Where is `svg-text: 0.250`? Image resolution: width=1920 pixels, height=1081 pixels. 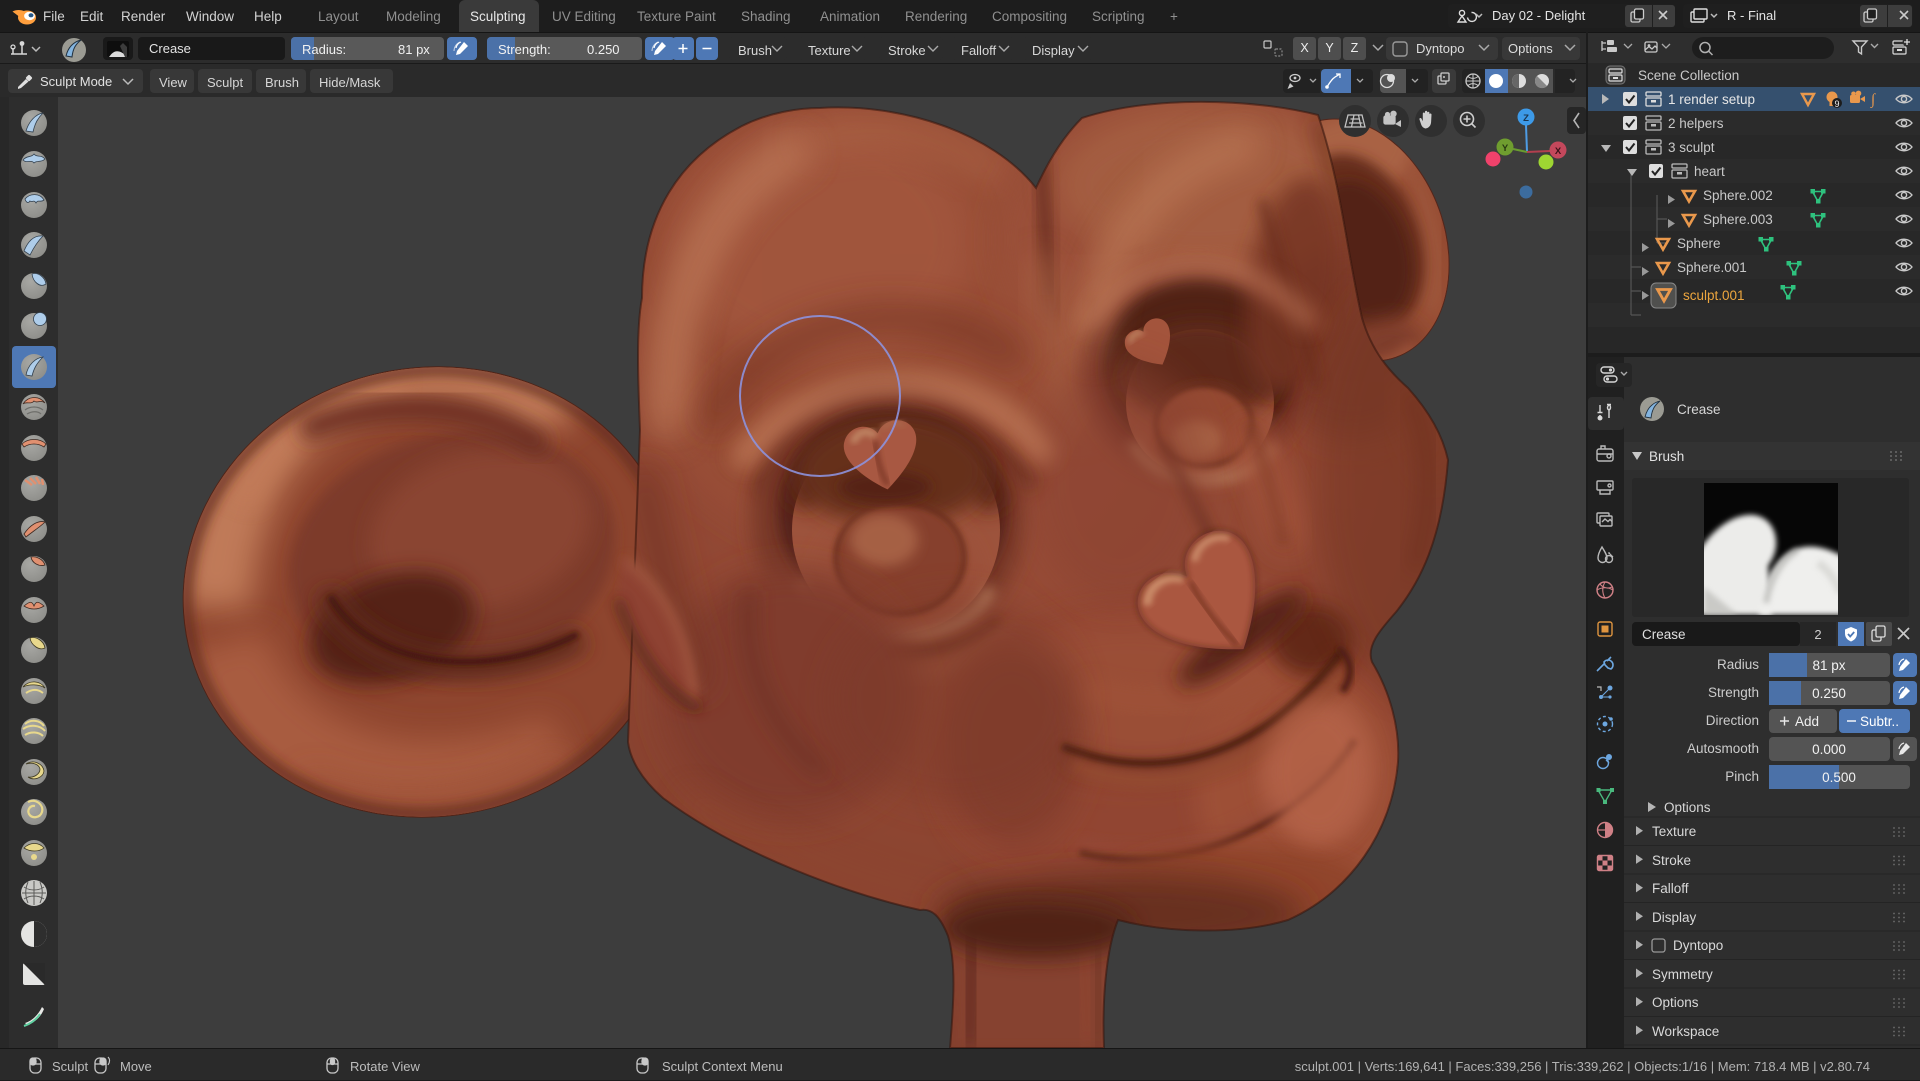 svg-text: 0.250 is located at coordinates (1829, 693).